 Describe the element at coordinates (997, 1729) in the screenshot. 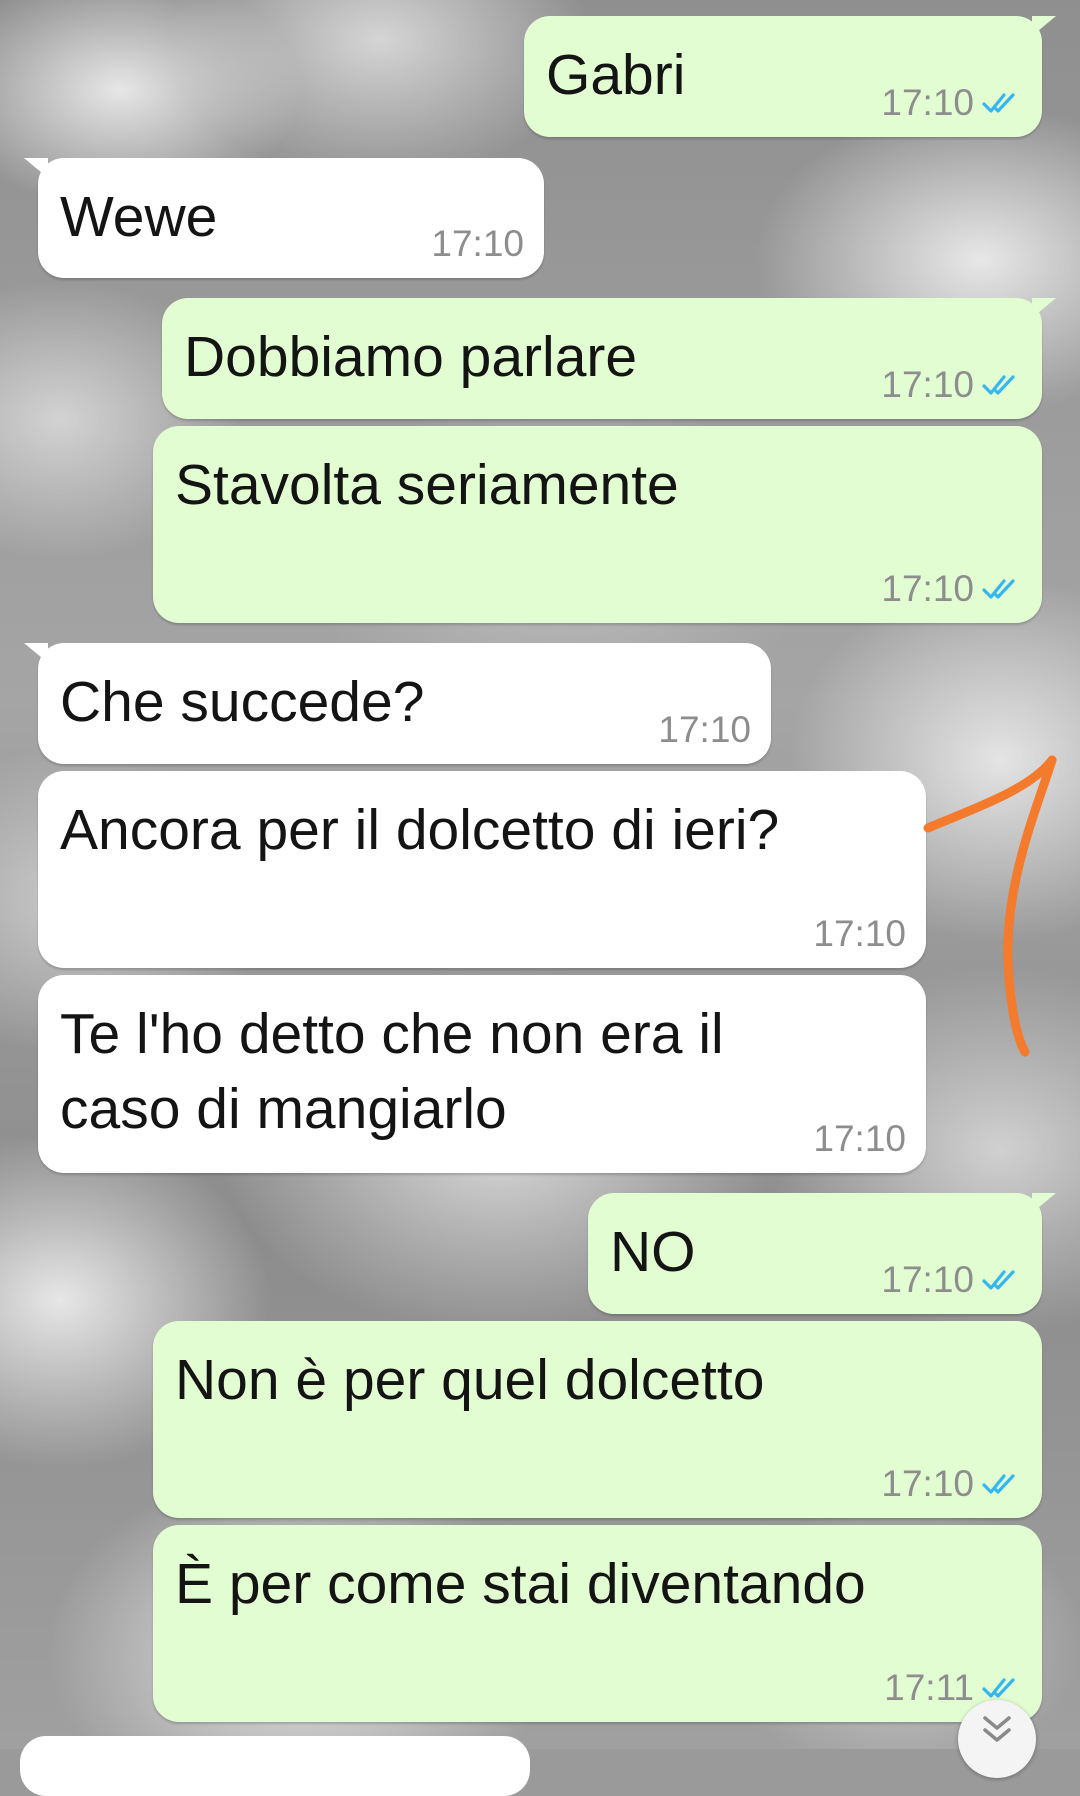

I see `double-chevron-down-icon` at that location.